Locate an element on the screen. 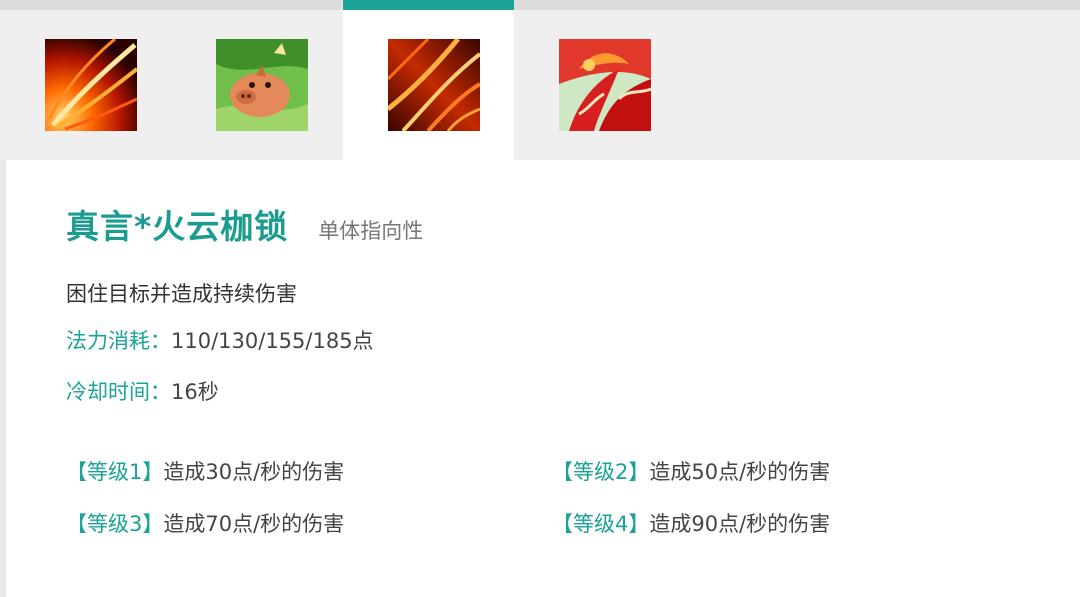  mana-cost-row: 法力消耗：110/130/155/185点 is located at coordinates (220, 340).